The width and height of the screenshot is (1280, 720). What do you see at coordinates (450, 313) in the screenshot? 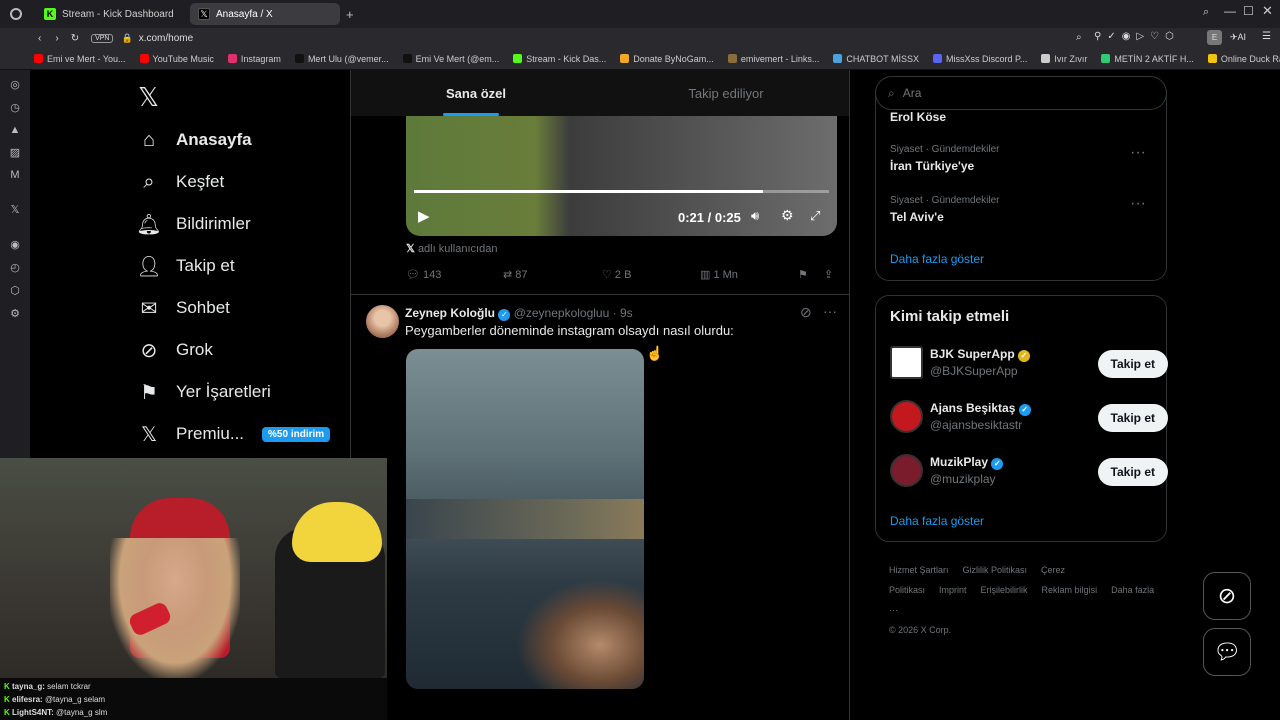
I see `author-name: Zeynep Koloğlu` at bounding box center [450, 313].